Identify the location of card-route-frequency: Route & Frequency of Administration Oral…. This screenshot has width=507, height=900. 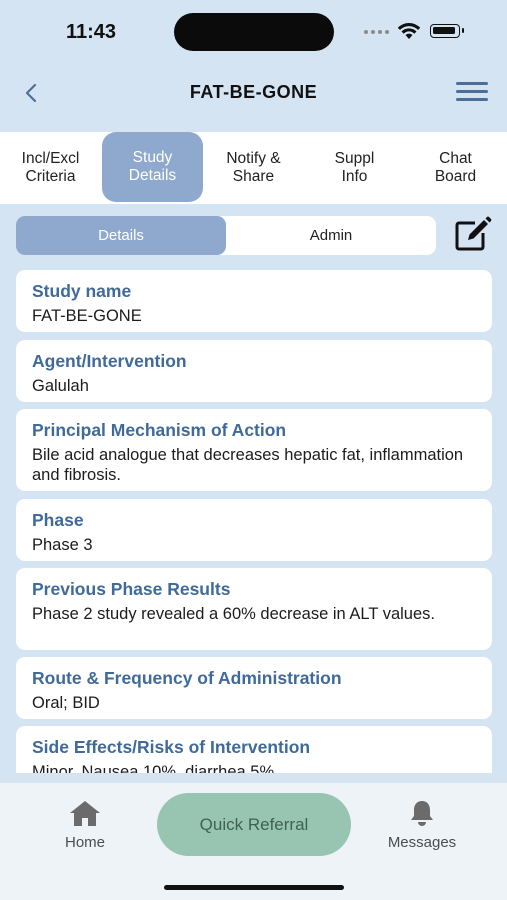
(254, 688).